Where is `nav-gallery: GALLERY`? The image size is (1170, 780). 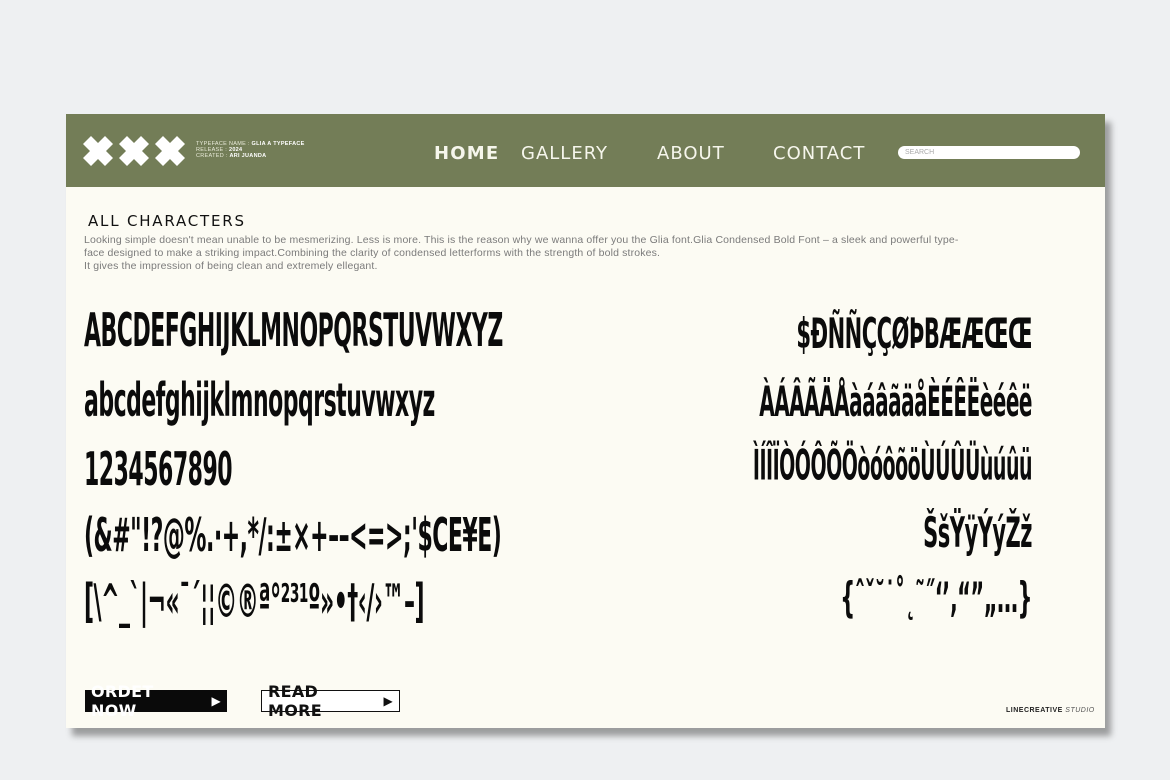 nav-gallery: GALLERY is located at coordinates (564, 153).